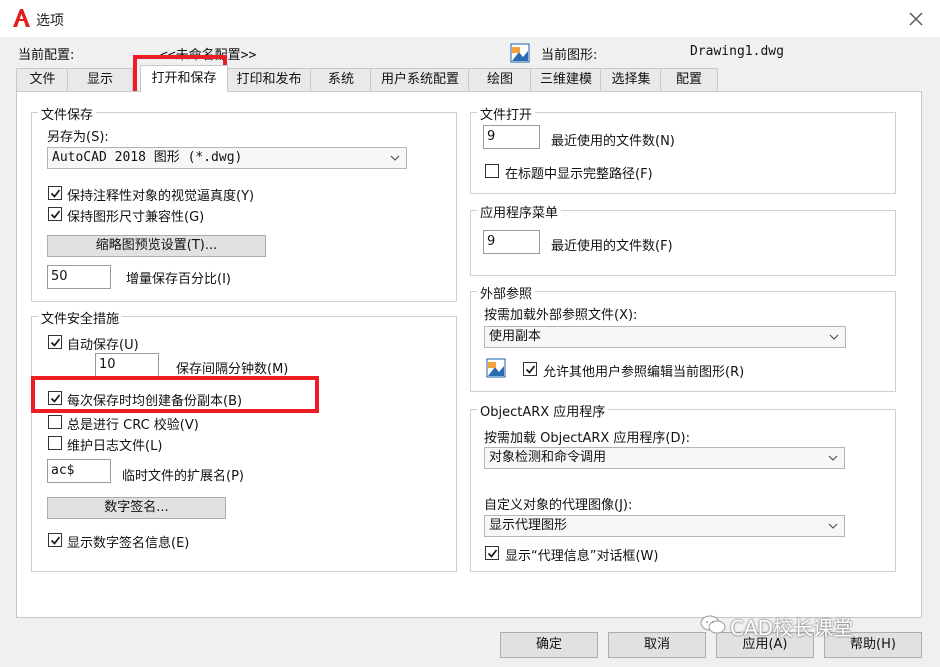 The width and height of the screenshot is (940, 667). I want to click on keep-size-compat-checkbox, so click(55, 214).